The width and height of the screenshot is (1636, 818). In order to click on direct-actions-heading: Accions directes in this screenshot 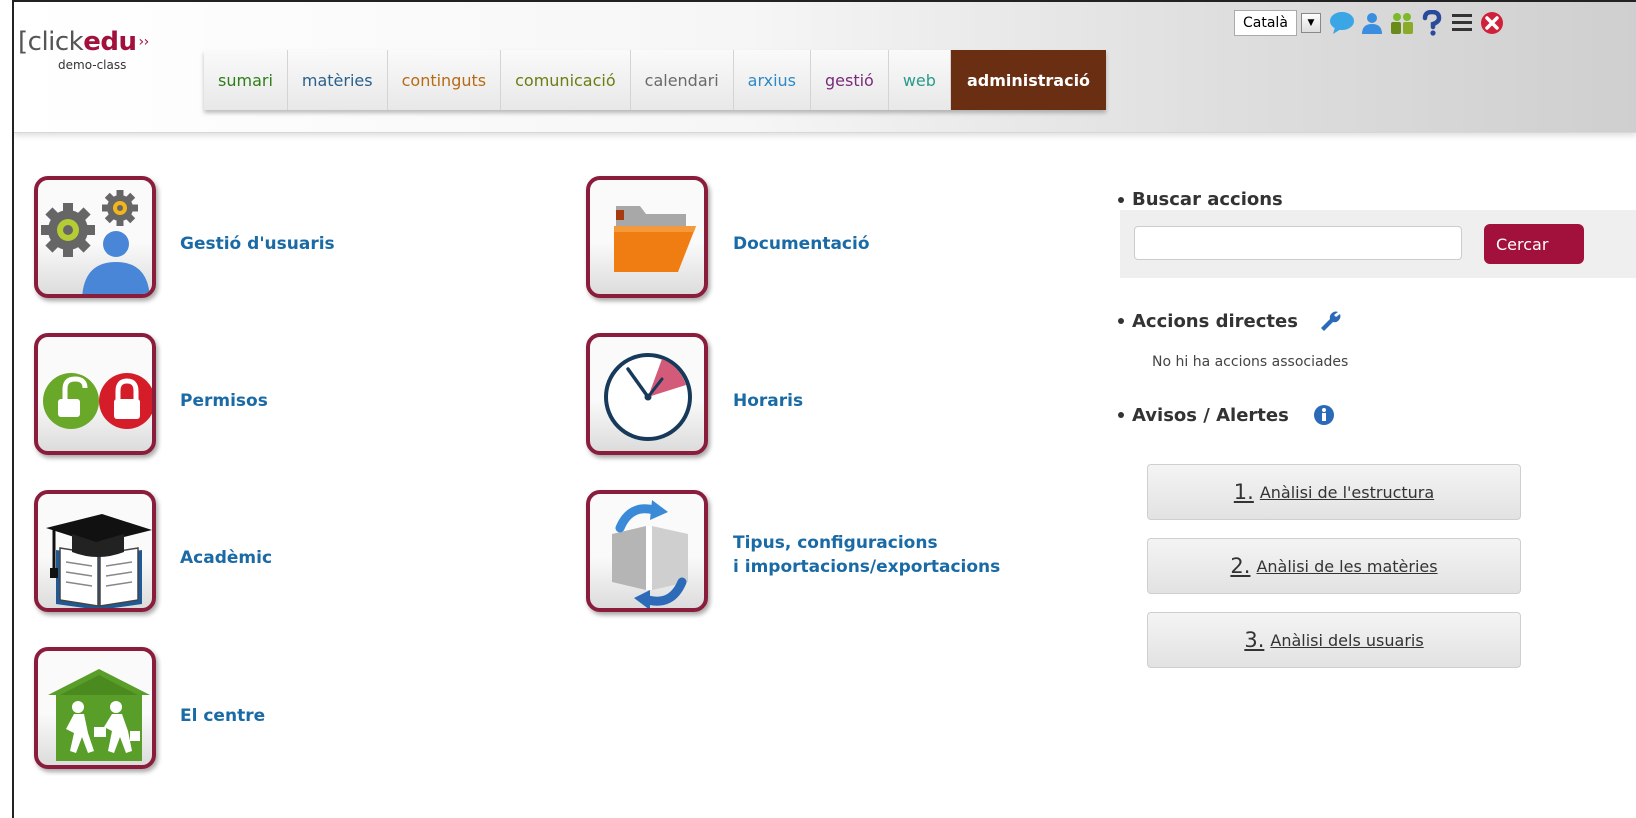, I will do `click(1230, 321)`.